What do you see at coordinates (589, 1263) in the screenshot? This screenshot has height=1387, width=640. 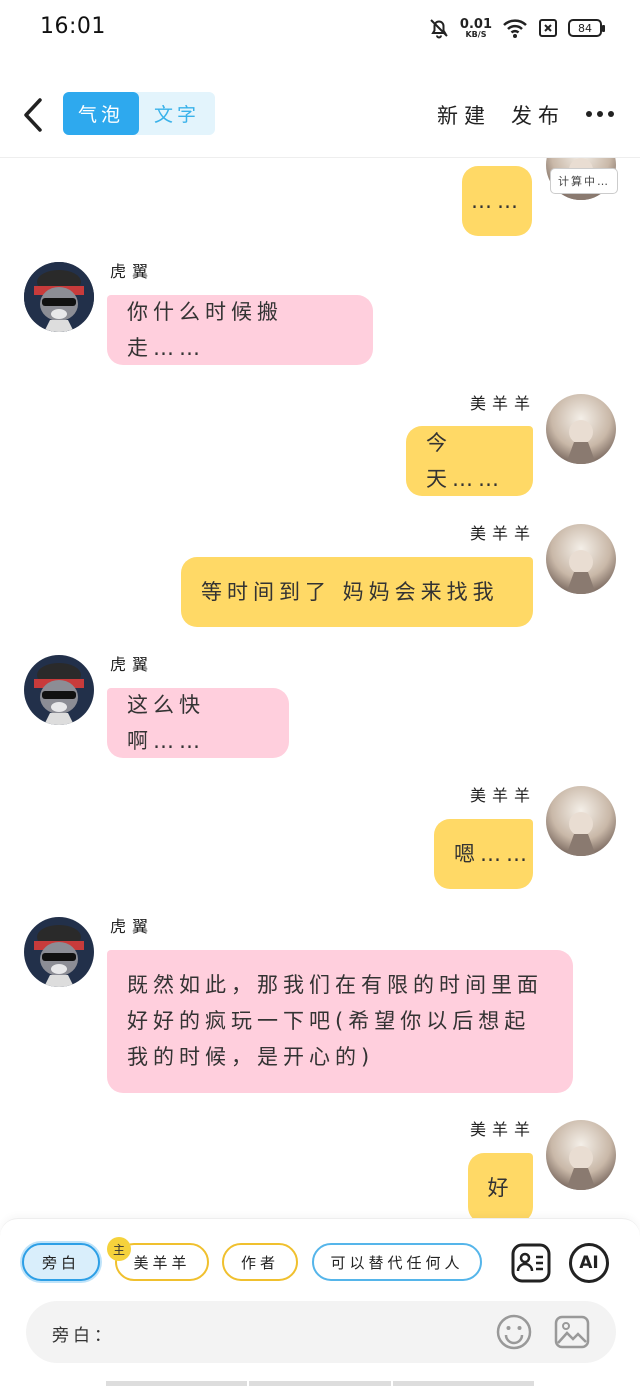 I see `ai-button: AI` at bounding box center [589, 1263].